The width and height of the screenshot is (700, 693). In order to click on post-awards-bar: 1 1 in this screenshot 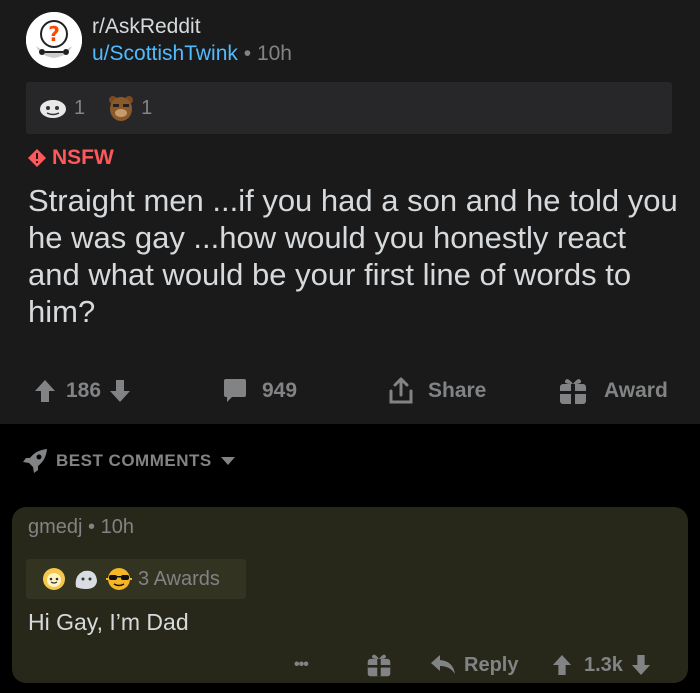, I will do `click(349, 108)`.